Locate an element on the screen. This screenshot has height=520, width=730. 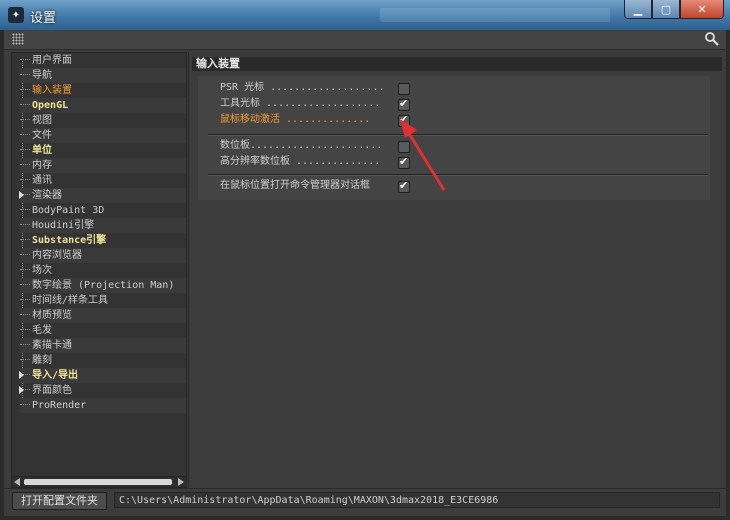
minimize-icon: ▁ is located at coordinates (638, 9).